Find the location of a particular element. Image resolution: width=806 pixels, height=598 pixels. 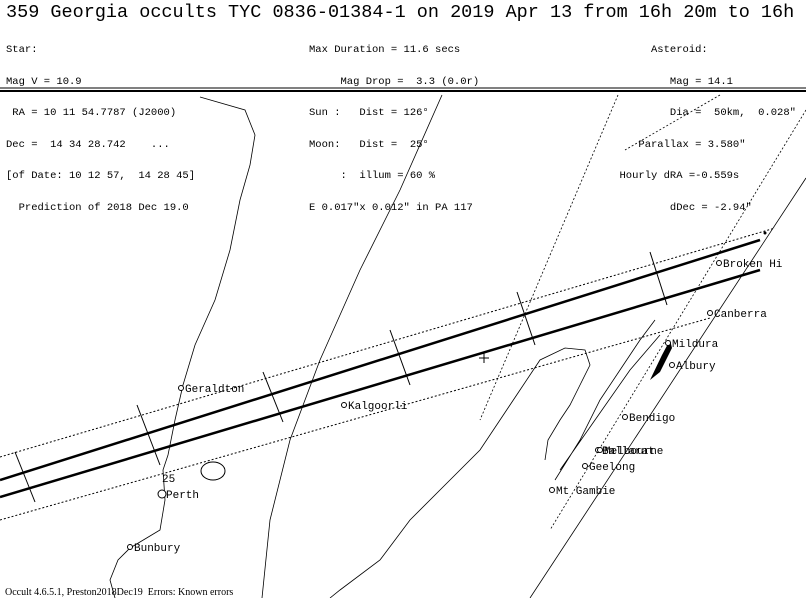

city-label: Bendigo is located at coordinates (652, 419).